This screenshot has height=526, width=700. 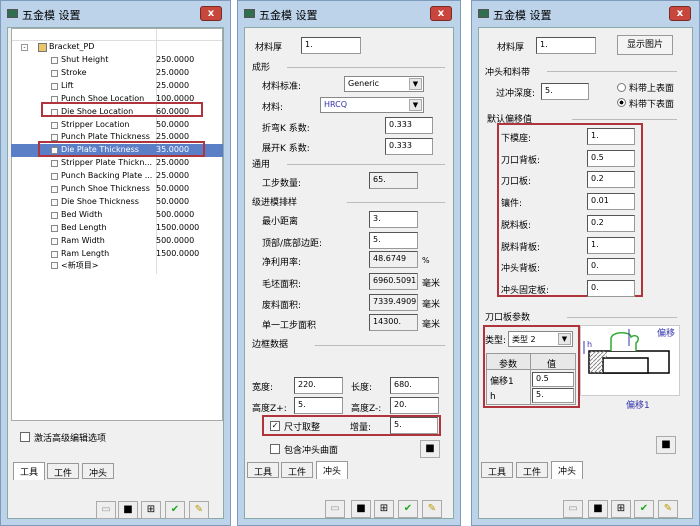 I want to click on height-zminus-input: 20., so click(x=414, y=405).